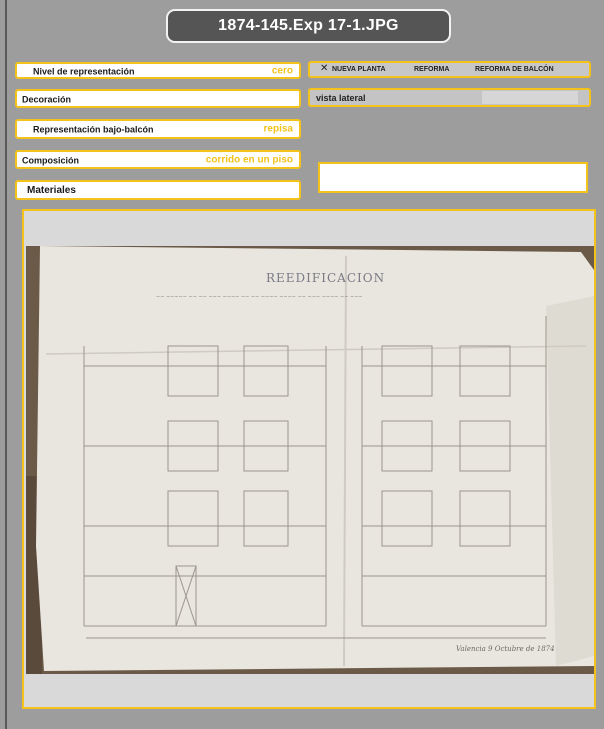 The image size is (604, 729). I want to click on vista-lateral-label: vista lateral, so click(341, 98).